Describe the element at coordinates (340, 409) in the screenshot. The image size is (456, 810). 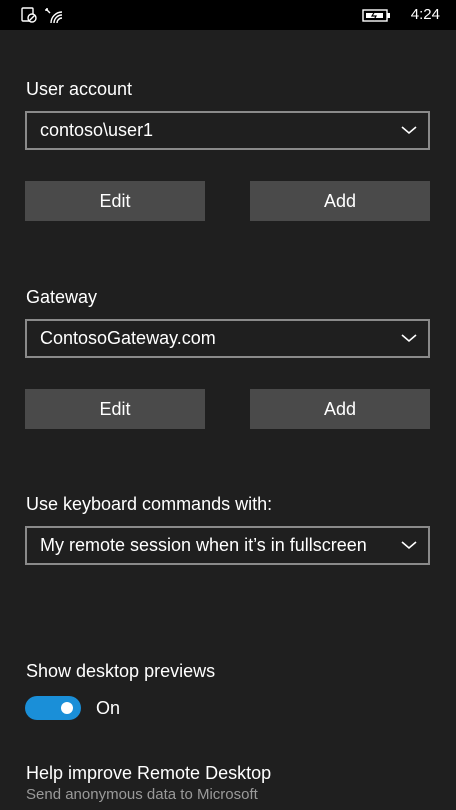
I see `add-gateway-button: Add` at that location.